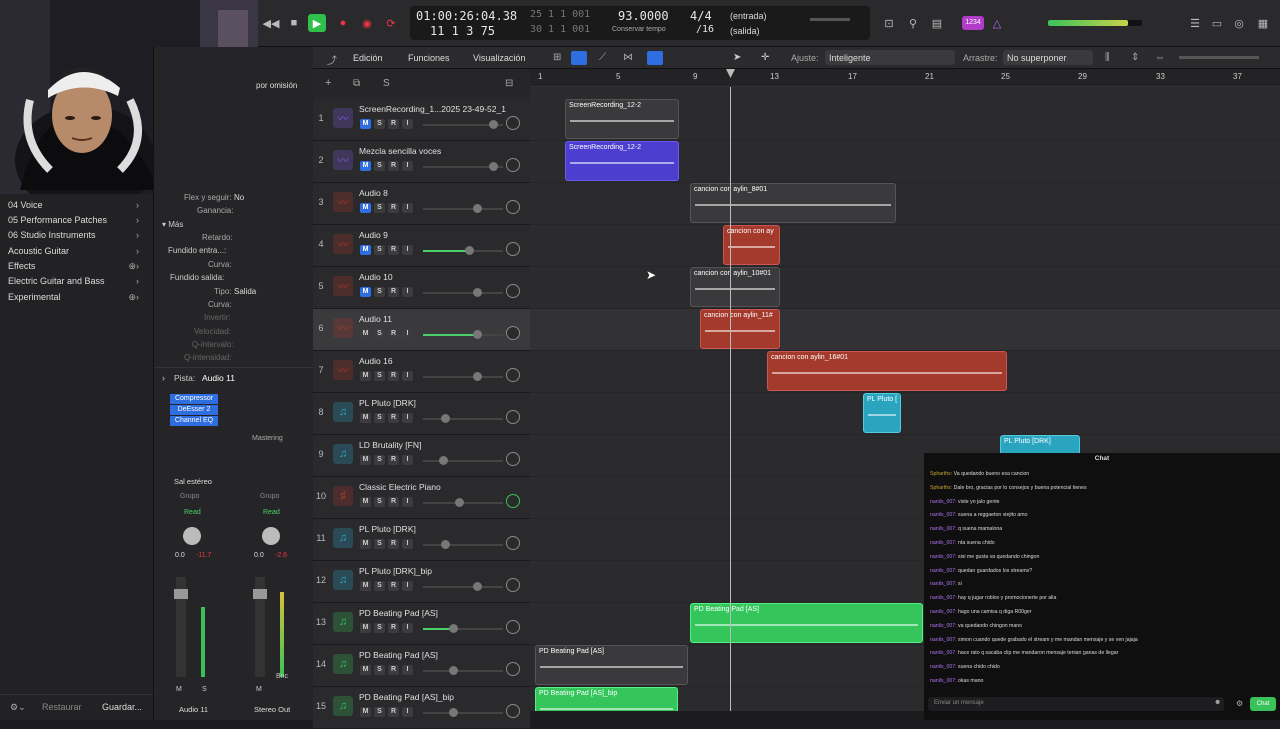 Image resolution: width=1280 pixels, height=729 pixels. What do you see at coordinates (913, 23) in the screenshot?
I see `metronome-icon: ⚲` at bounding box center [913, 23].